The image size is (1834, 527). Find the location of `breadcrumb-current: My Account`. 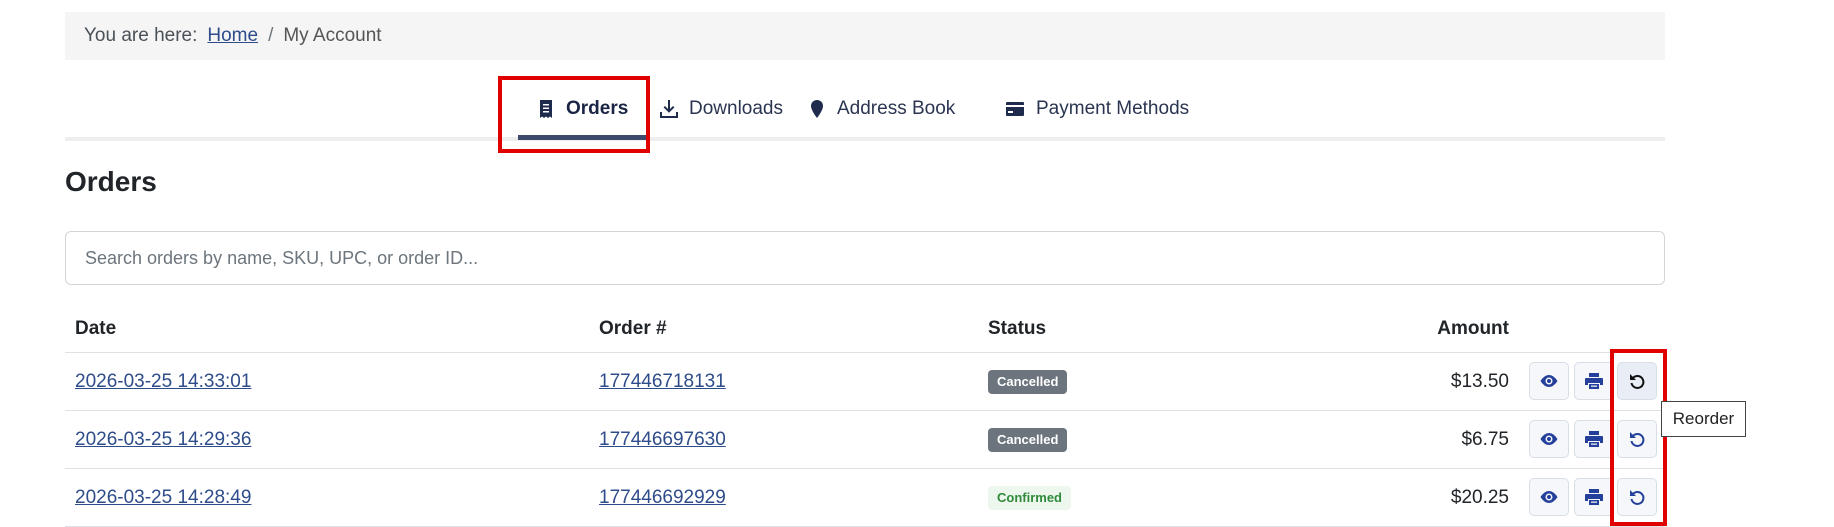

breadcrumb-current: My Account is located at coordinates (332, 35).